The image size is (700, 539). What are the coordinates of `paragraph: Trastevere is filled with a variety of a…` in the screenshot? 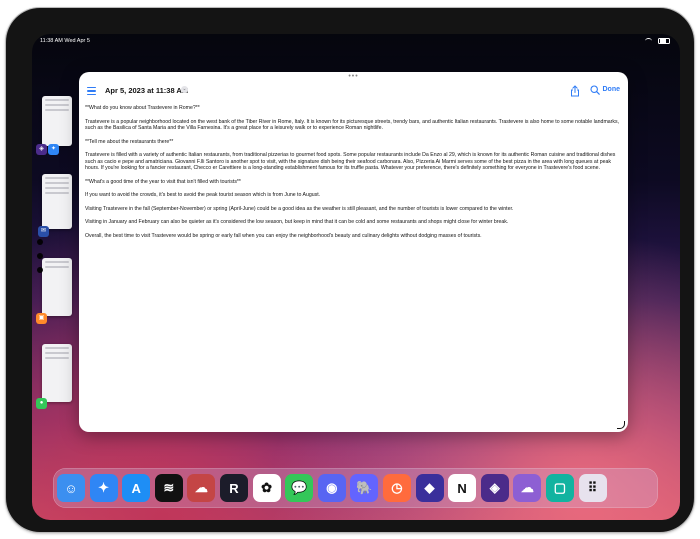 It's located at (350, 161).